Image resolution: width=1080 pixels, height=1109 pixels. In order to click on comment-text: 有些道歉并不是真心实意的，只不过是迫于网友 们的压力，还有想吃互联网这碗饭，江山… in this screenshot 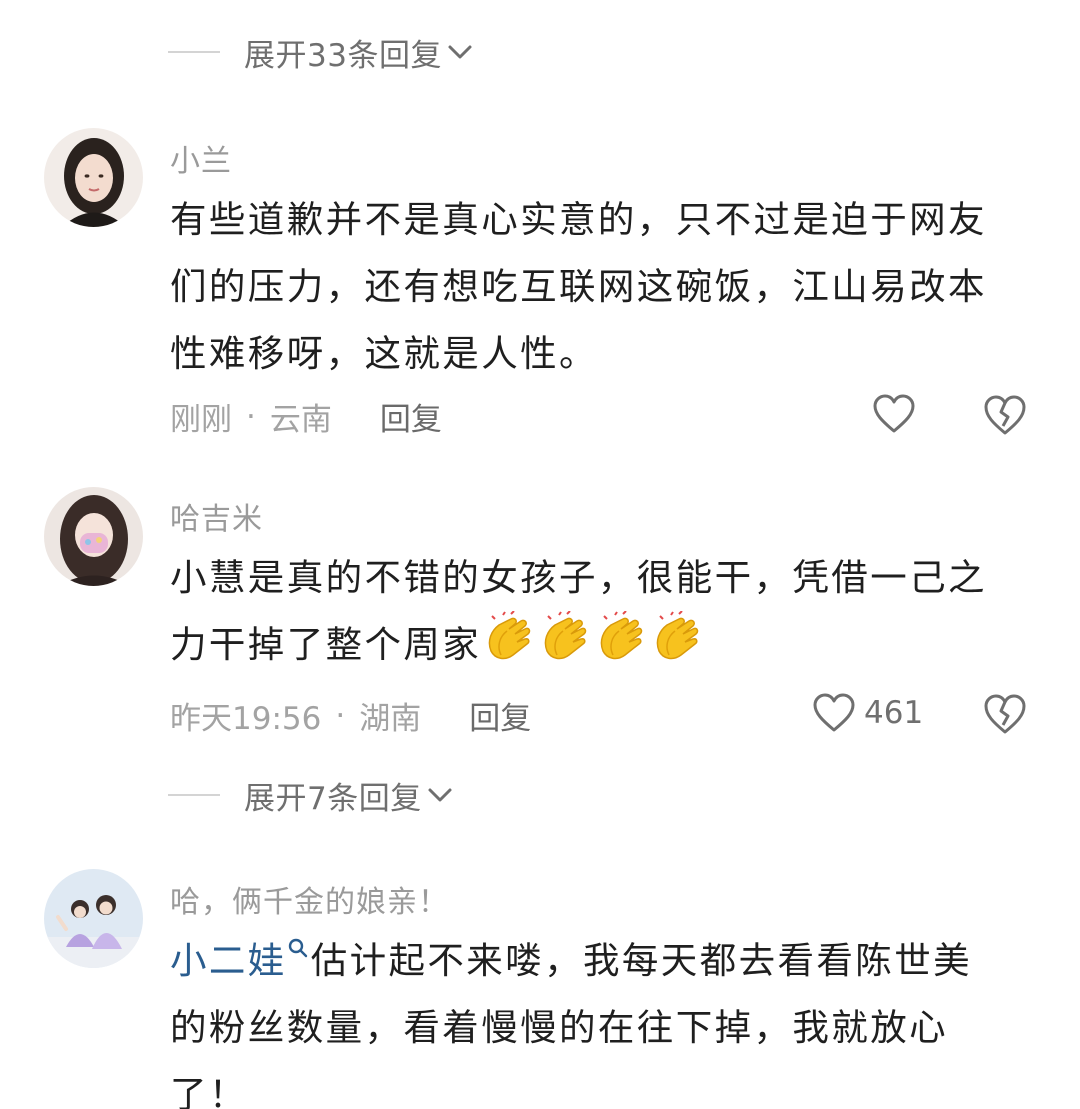, I will do `click(610, 286)`.